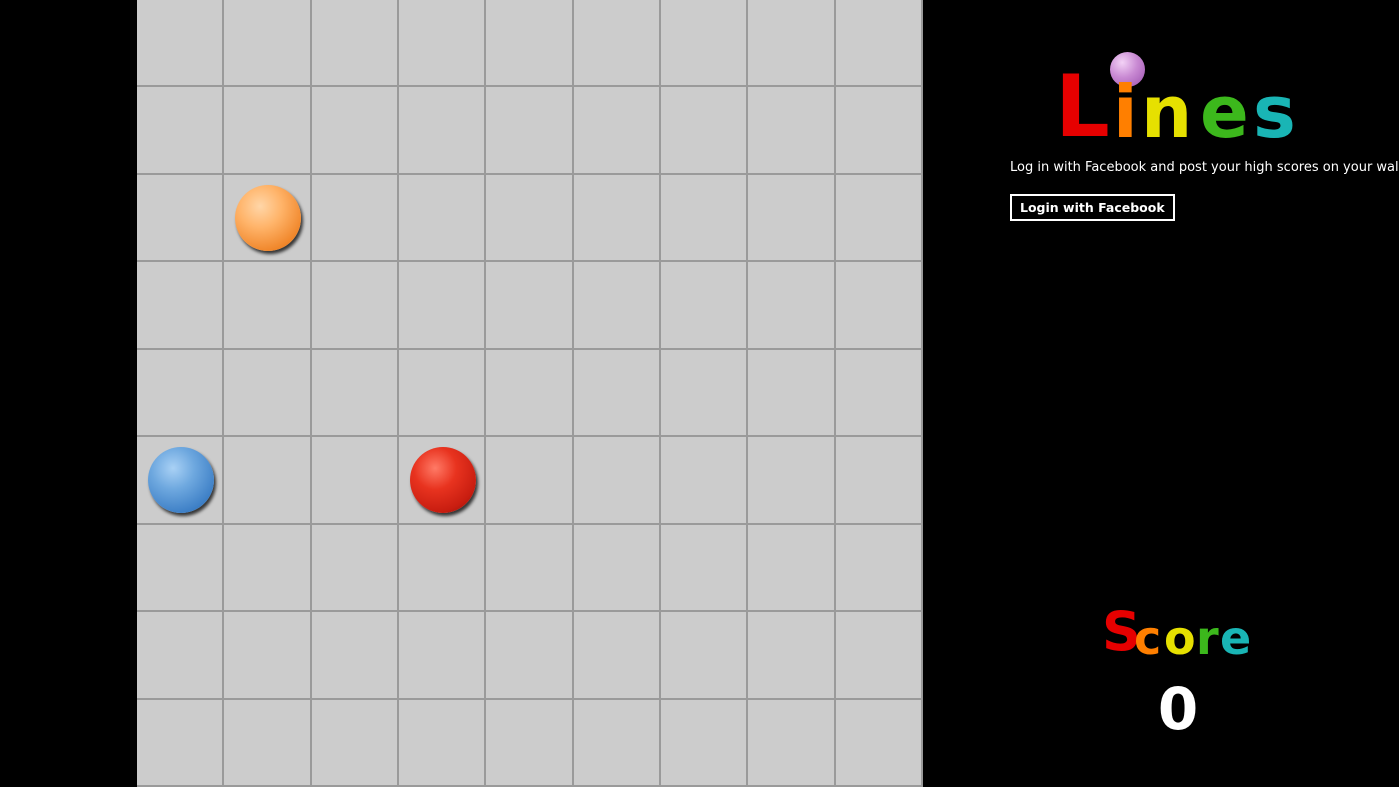  What do you see at coordinates (1224, 112) in the screenshot?
I see `logo-letter-e: e` at bounding box center [1224, 112].